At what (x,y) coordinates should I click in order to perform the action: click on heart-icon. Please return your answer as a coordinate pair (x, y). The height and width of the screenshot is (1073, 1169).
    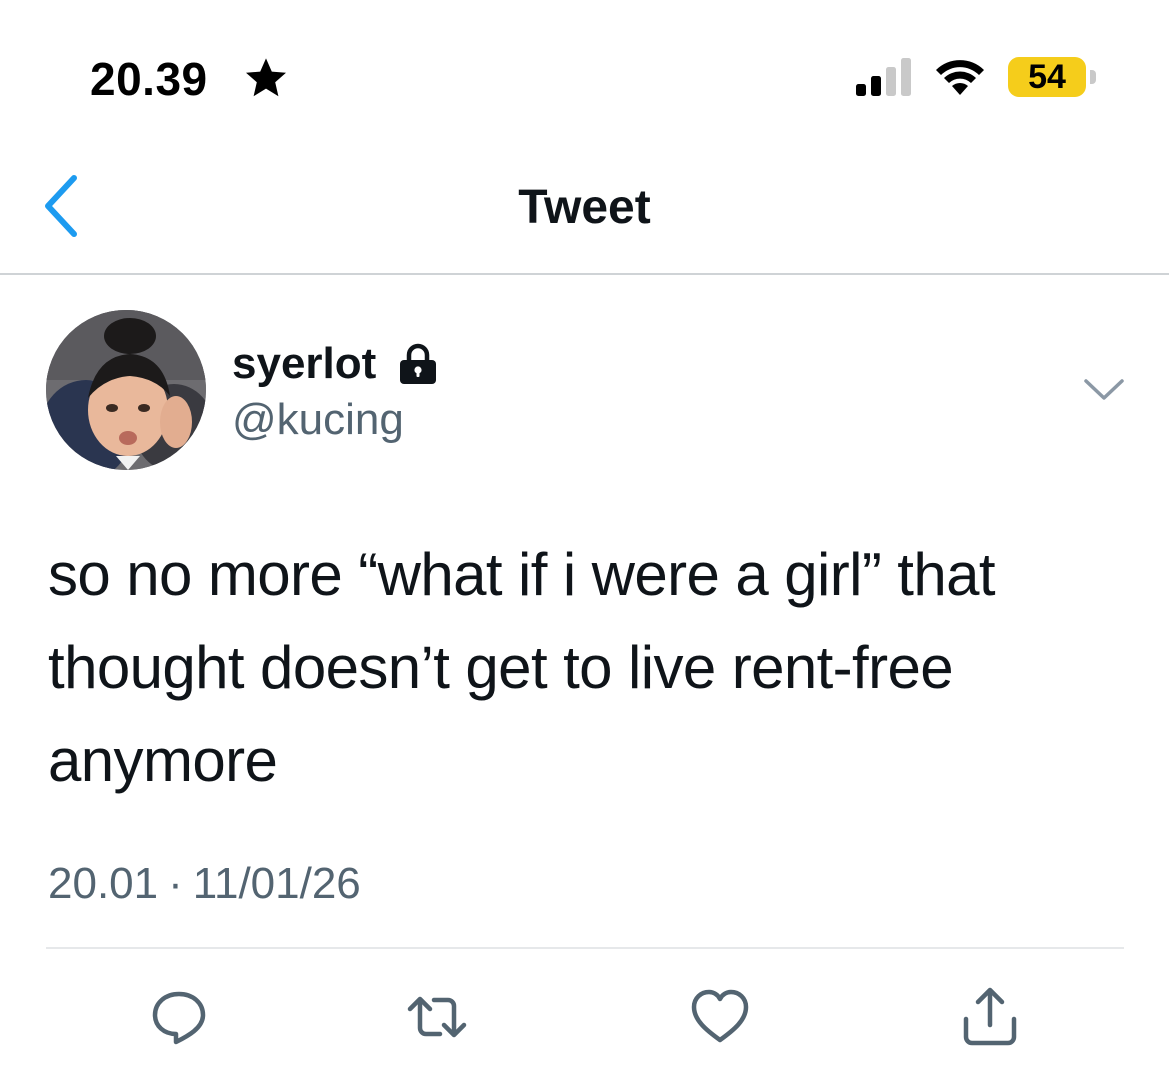
    Looking at the image, I should click on (720, 1016).